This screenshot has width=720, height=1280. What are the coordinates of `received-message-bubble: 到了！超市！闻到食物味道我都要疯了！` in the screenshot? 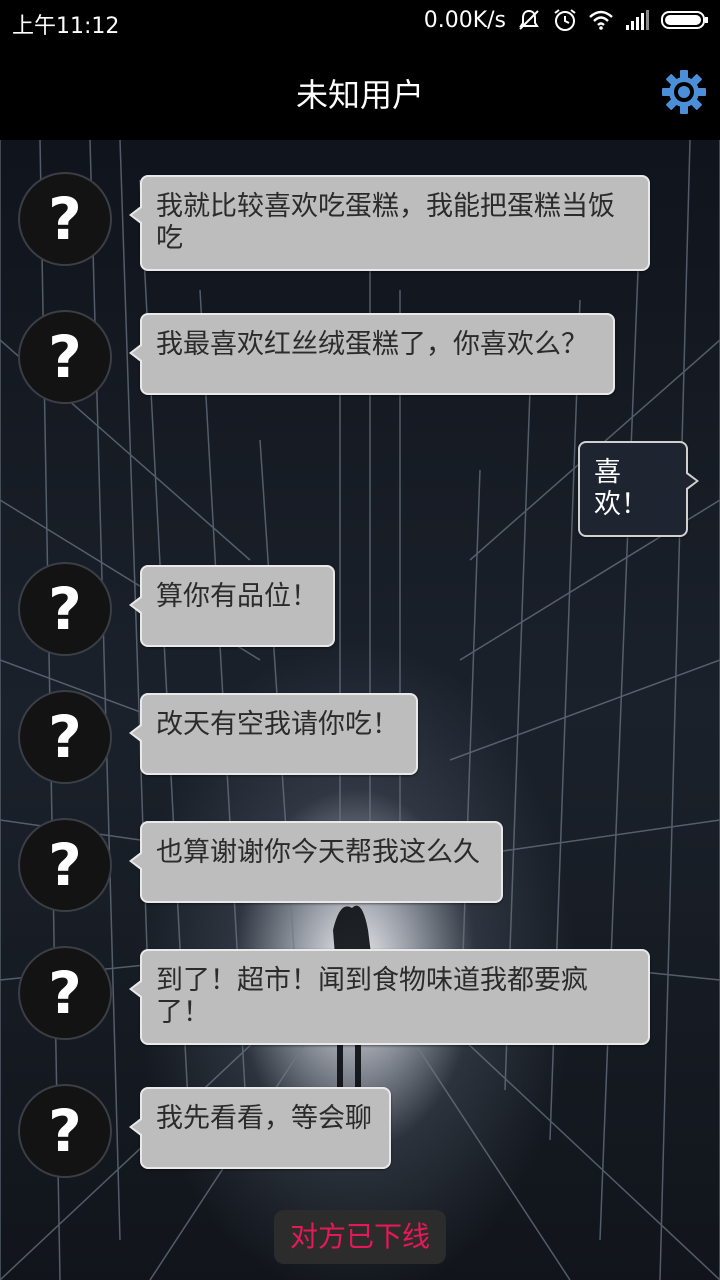 It's located at (389, 997).